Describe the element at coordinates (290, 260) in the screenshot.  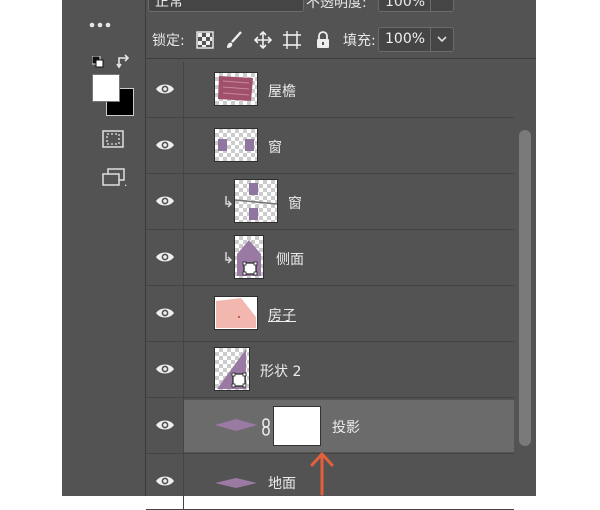
I see `layer-name: 侧面` at that location.